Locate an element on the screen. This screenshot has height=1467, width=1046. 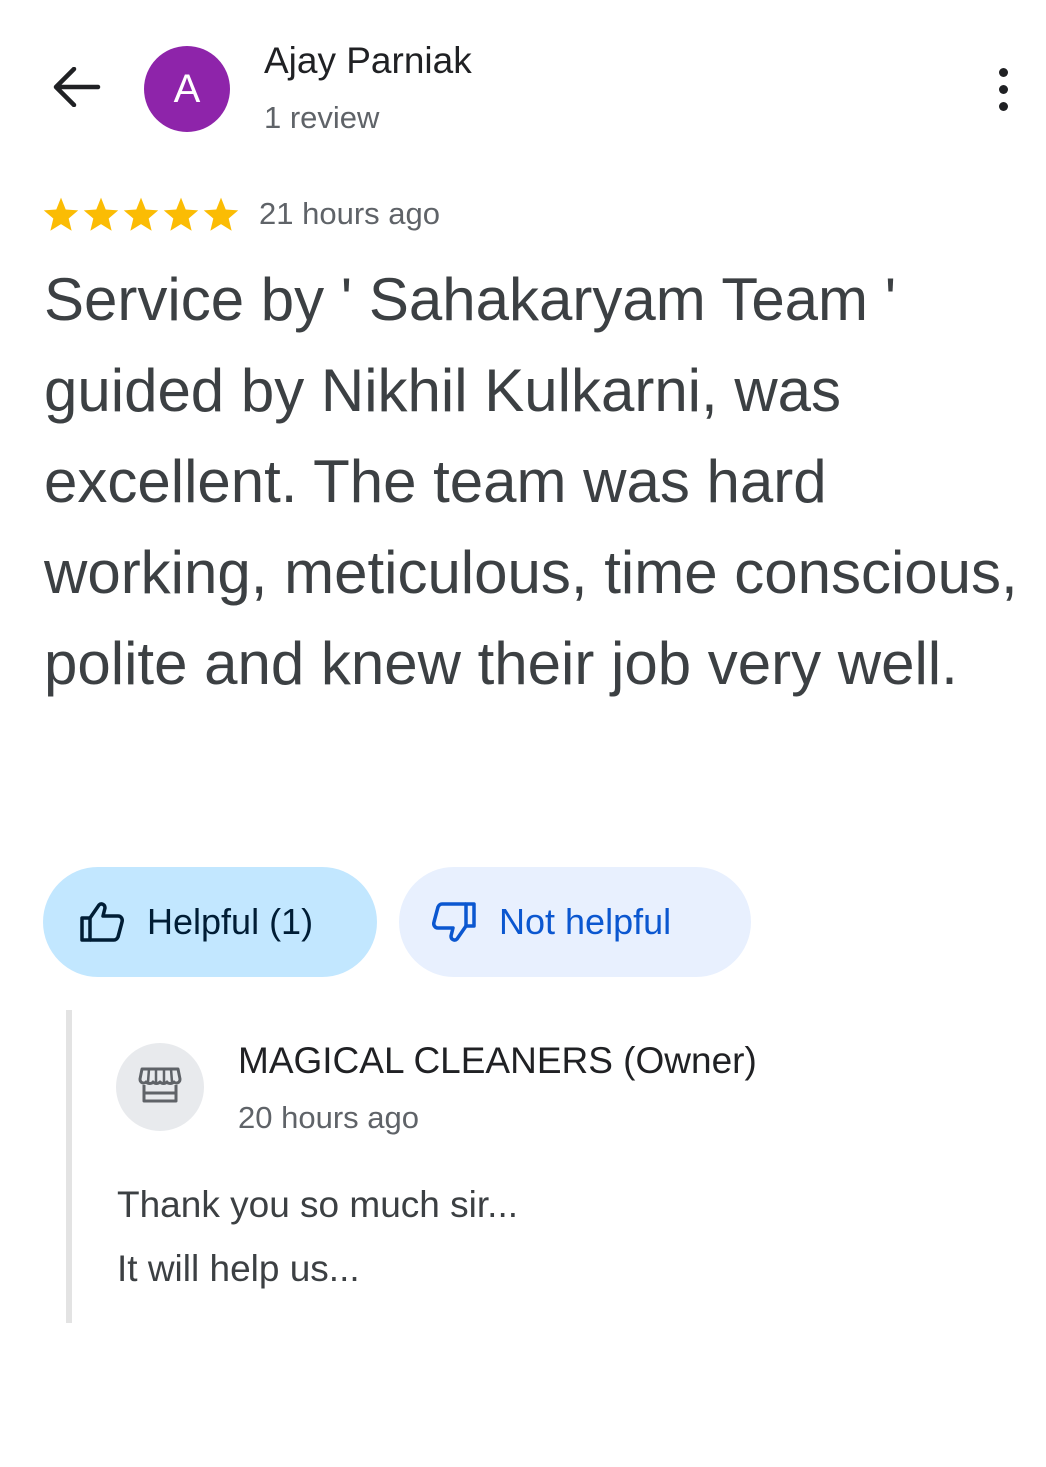
helpful-button: Helpful (1) is located at coordinates (210, 922).